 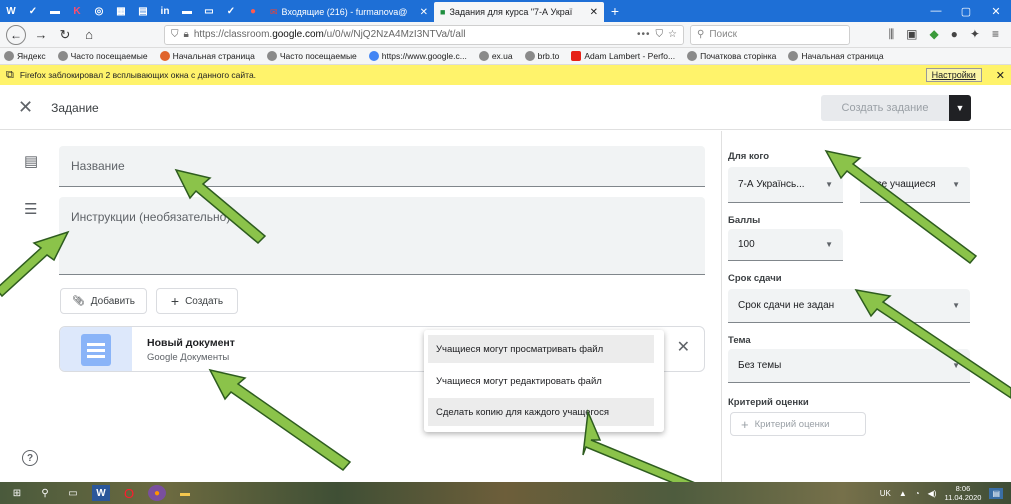 I want to click on new-tab-icon: +, so click(x=615, y=11).